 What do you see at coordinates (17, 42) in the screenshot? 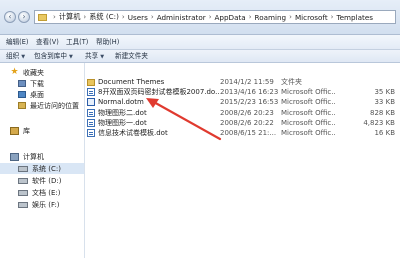
I see `menu-edit: 编辑(E)` at bounding box center [17, 42].